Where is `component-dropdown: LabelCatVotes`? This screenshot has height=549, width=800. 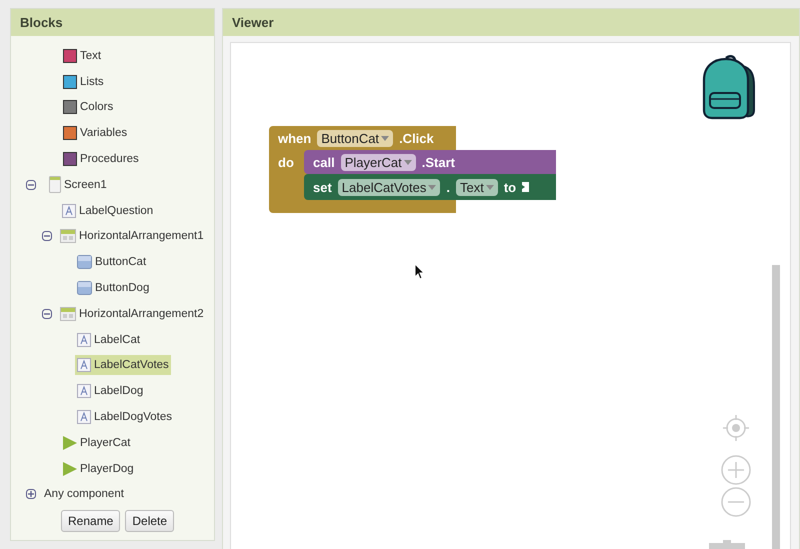
component-dropdown: LabelCatVotes is located at coordinates (389, 187).